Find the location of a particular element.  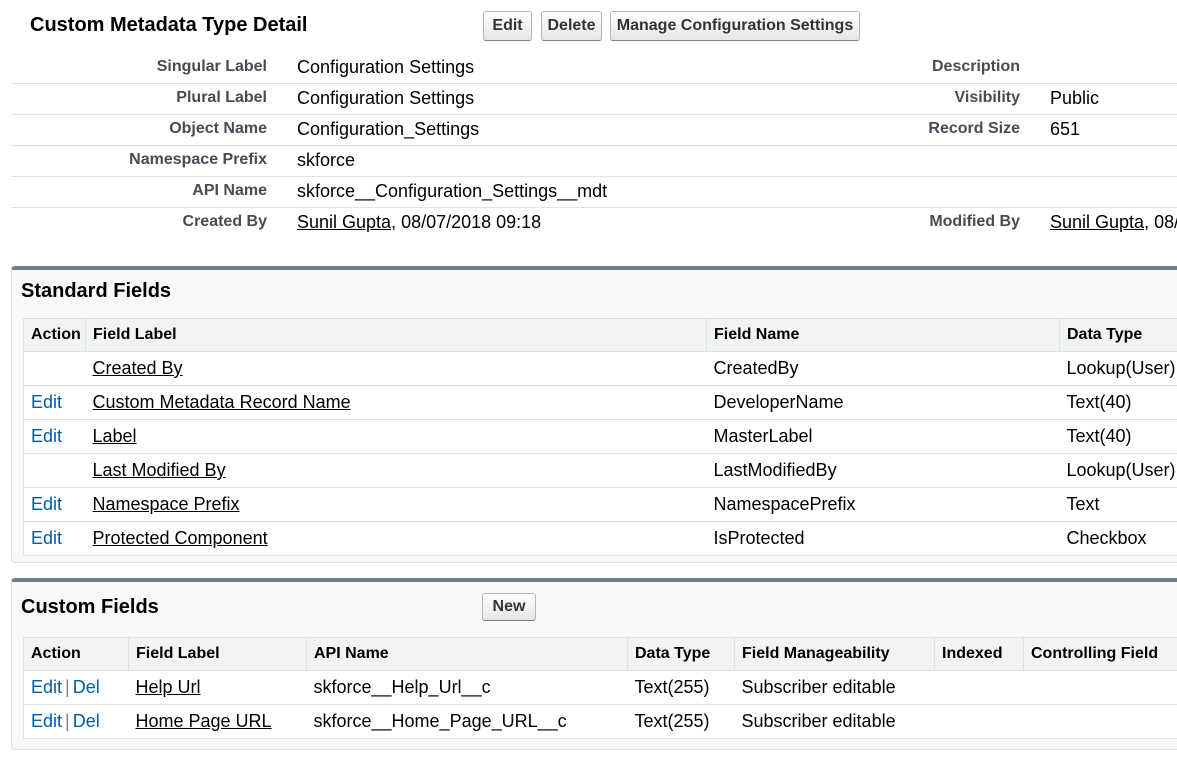

visibility-label: Visibility is located at coordinates (987, 97).